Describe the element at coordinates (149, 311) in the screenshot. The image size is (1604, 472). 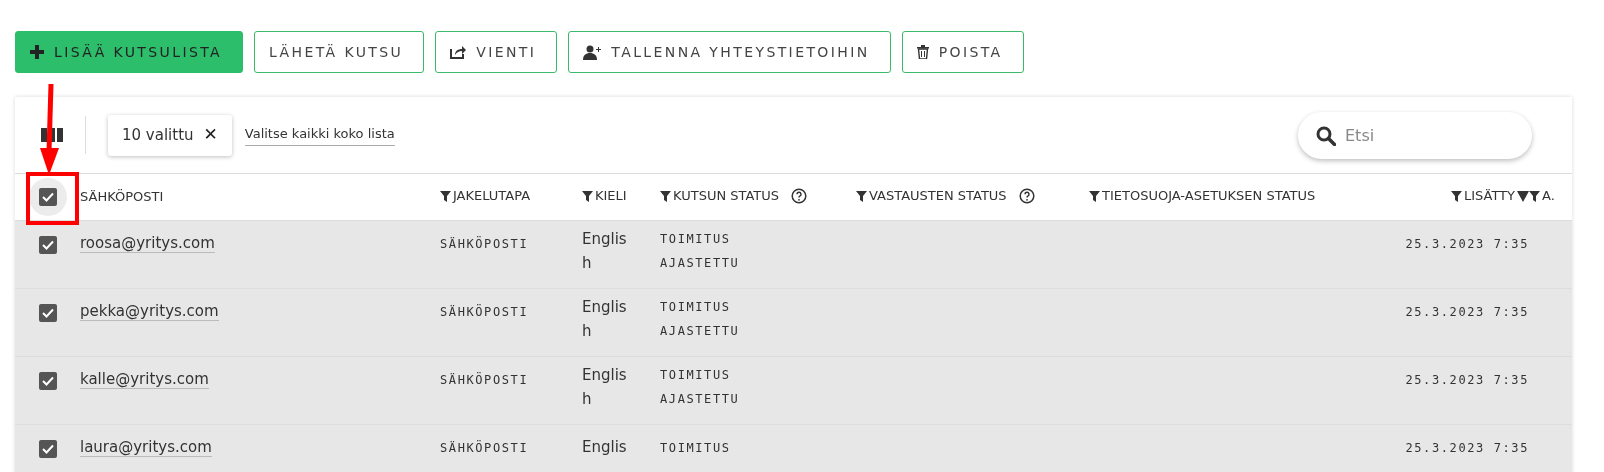
I see `email-link: pekka@yritys.com` at that location.